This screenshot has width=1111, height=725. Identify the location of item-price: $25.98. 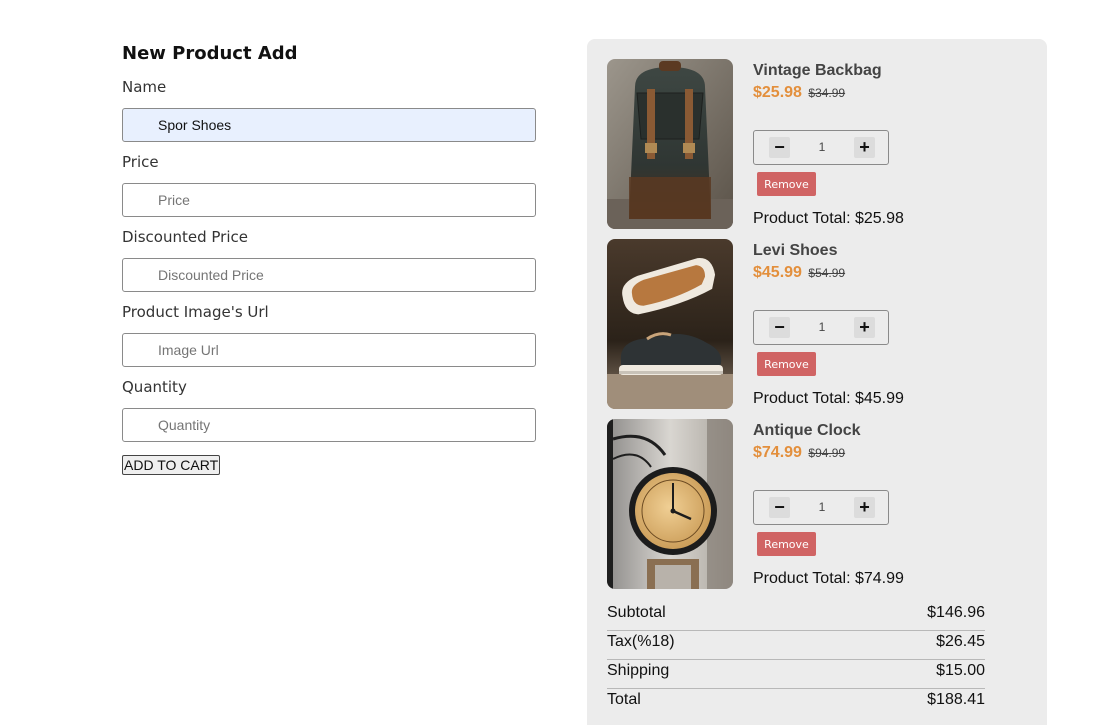
(777, 92).